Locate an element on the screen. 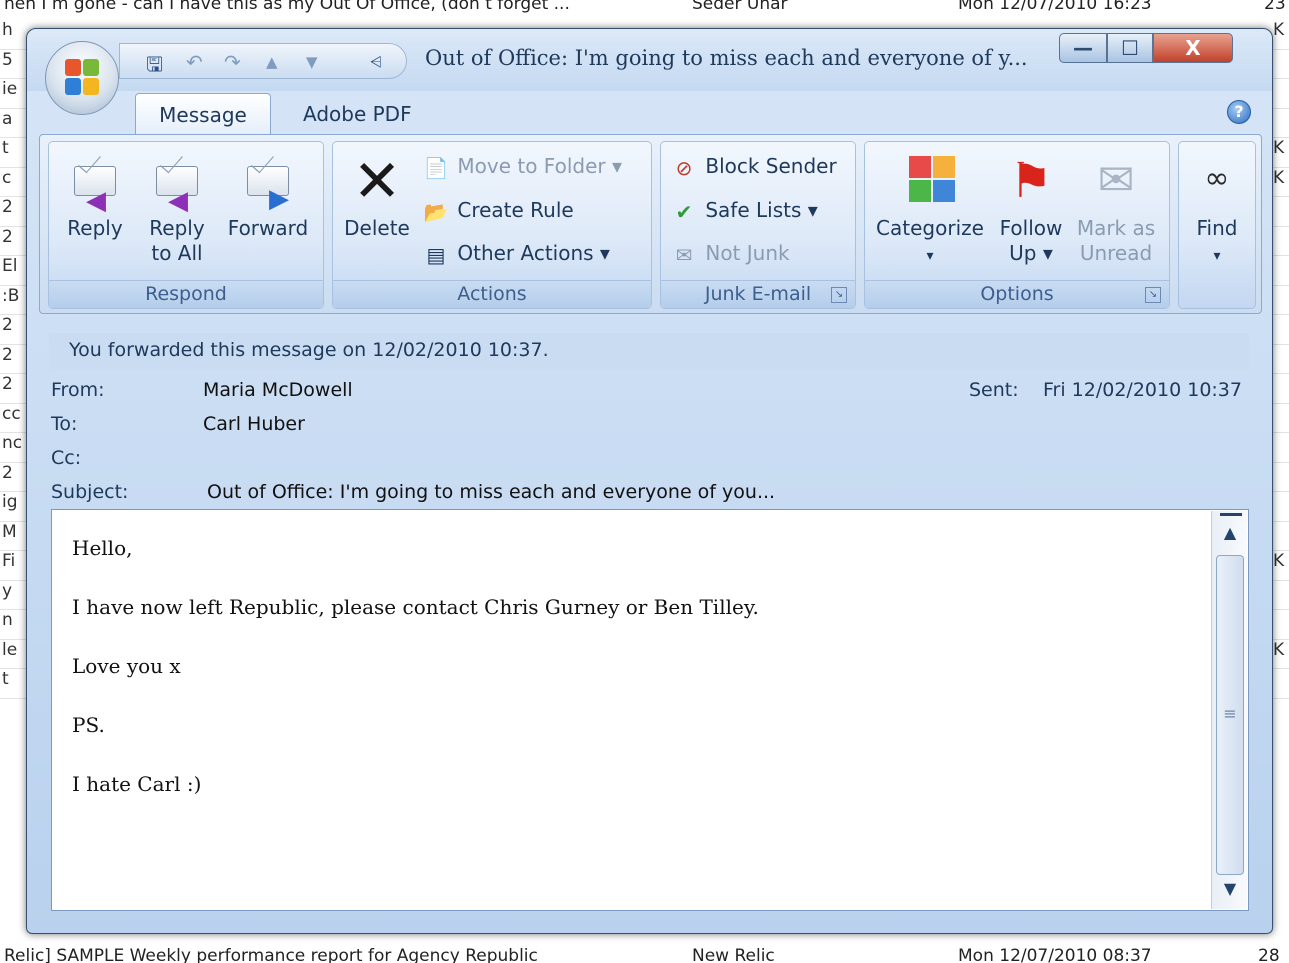  close-icon: X is located at coordinates (1193, 48).